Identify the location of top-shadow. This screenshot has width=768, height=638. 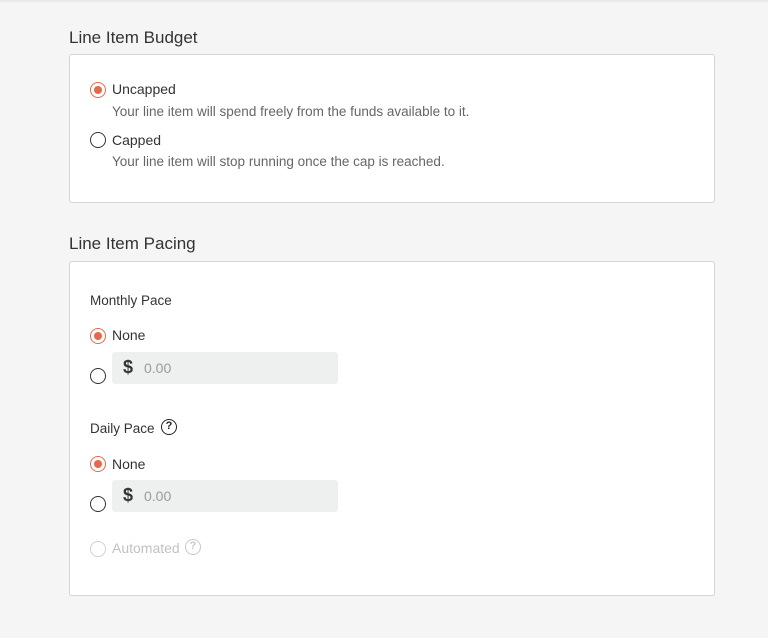
(384, 1).